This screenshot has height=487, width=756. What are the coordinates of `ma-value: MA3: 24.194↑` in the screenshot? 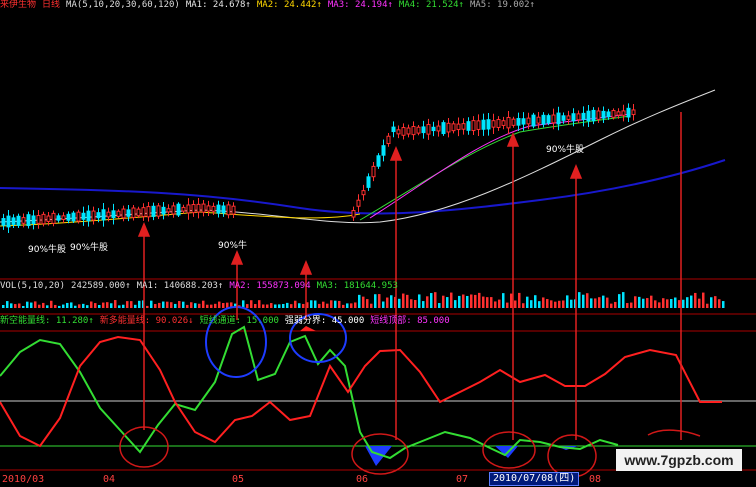 It's located at (360, 5).